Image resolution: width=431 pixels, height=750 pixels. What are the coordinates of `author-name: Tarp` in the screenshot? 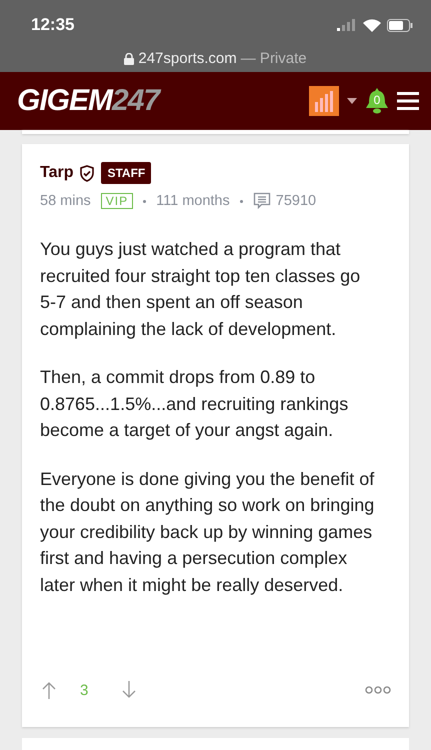 It's located at (57, 173).